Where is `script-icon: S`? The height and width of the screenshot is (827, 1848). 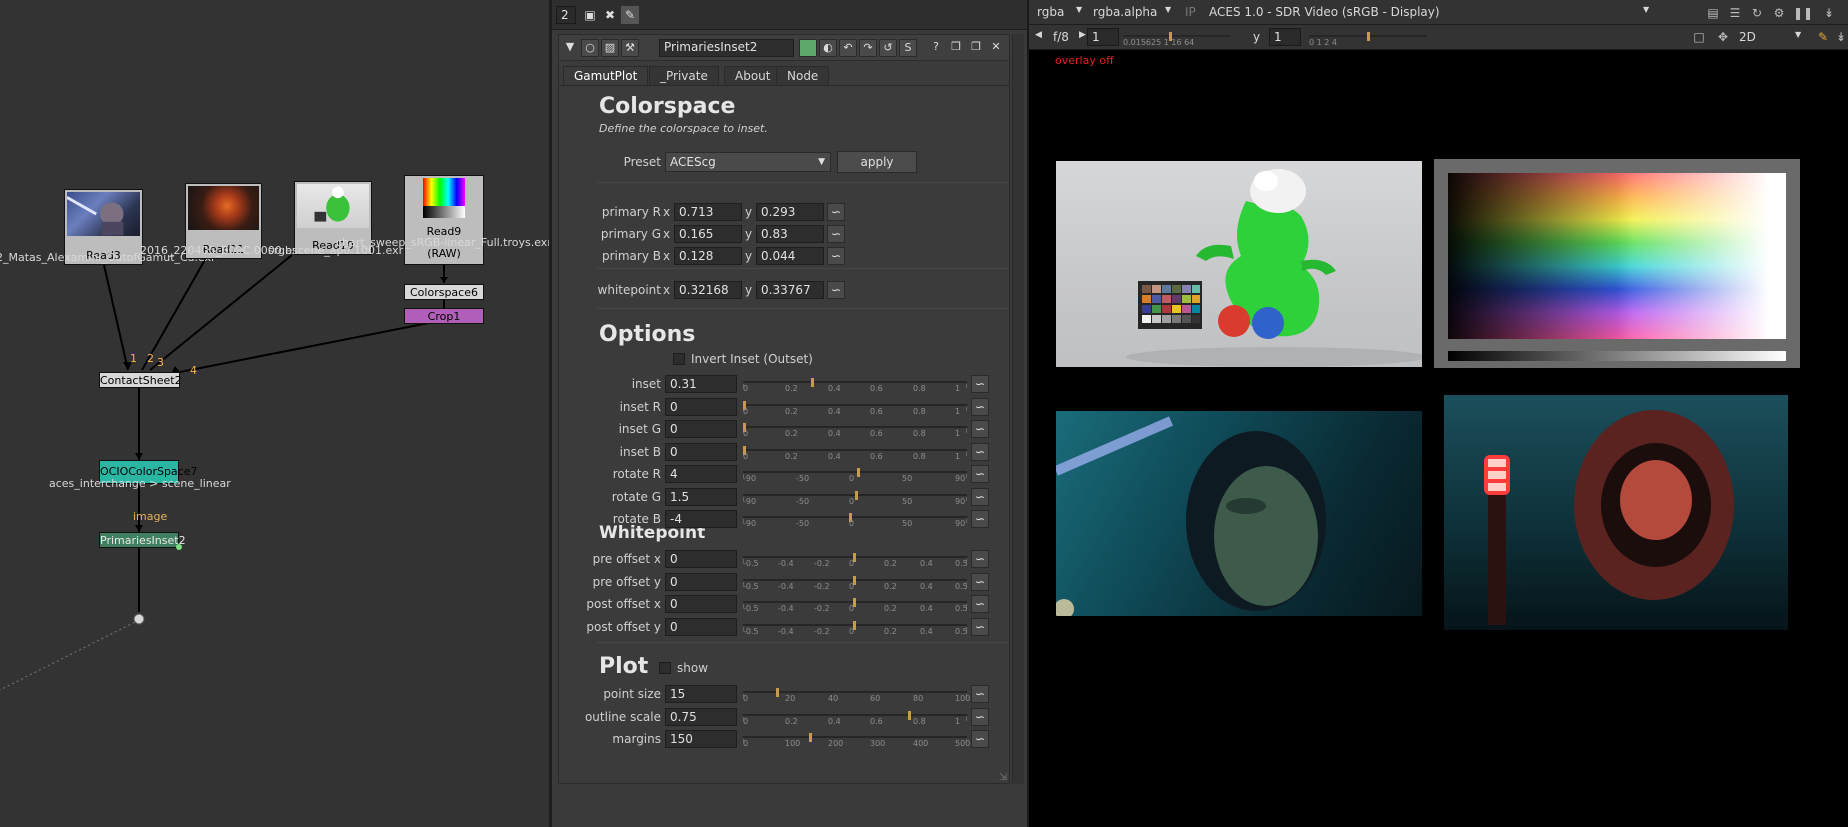
script-icon: S is located at coordinates (908, 48).